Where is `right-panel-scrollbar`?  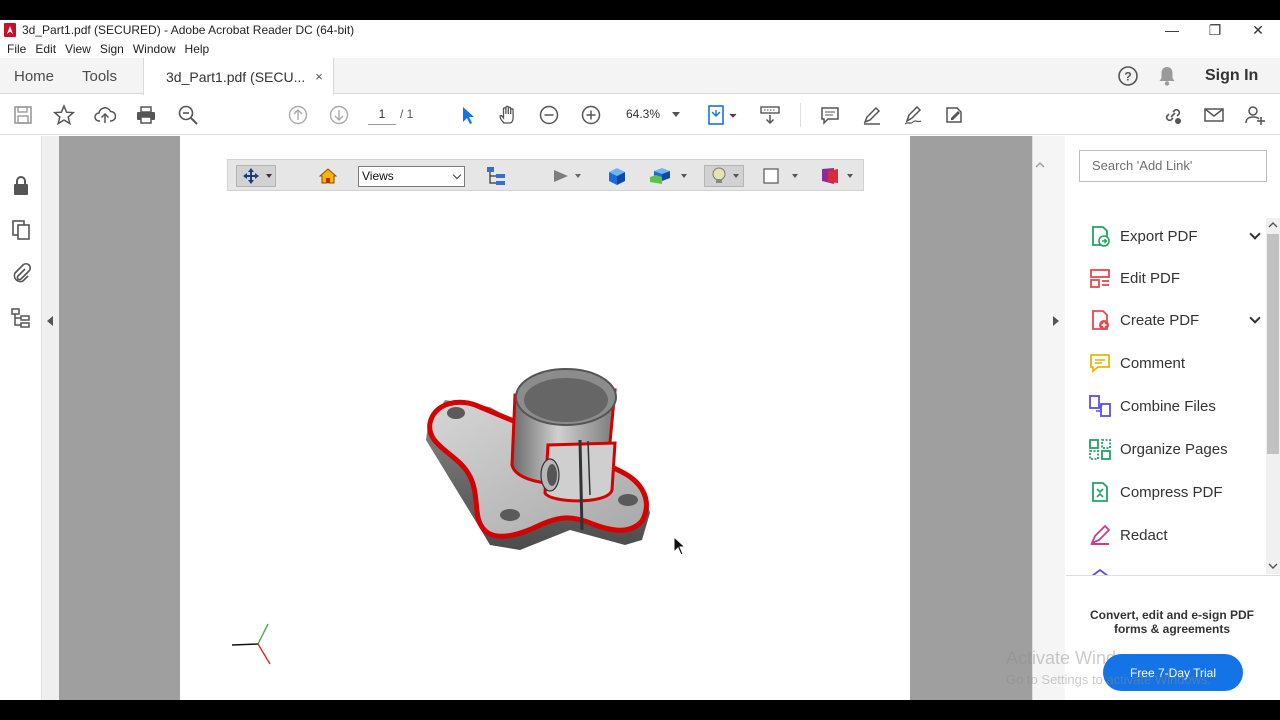 right-panel-scrollbar is located at coordinates (1273, 396).